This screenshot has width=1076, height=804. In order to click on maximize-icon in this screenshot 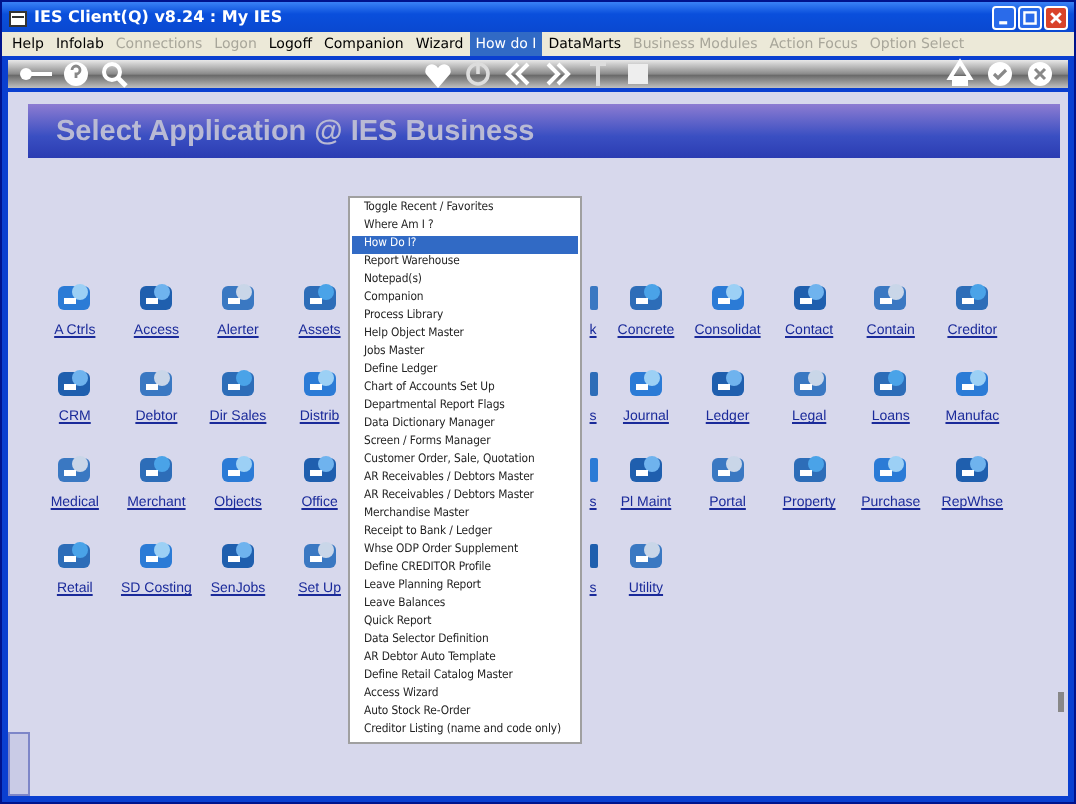, I will do `click(1030, 17)`.